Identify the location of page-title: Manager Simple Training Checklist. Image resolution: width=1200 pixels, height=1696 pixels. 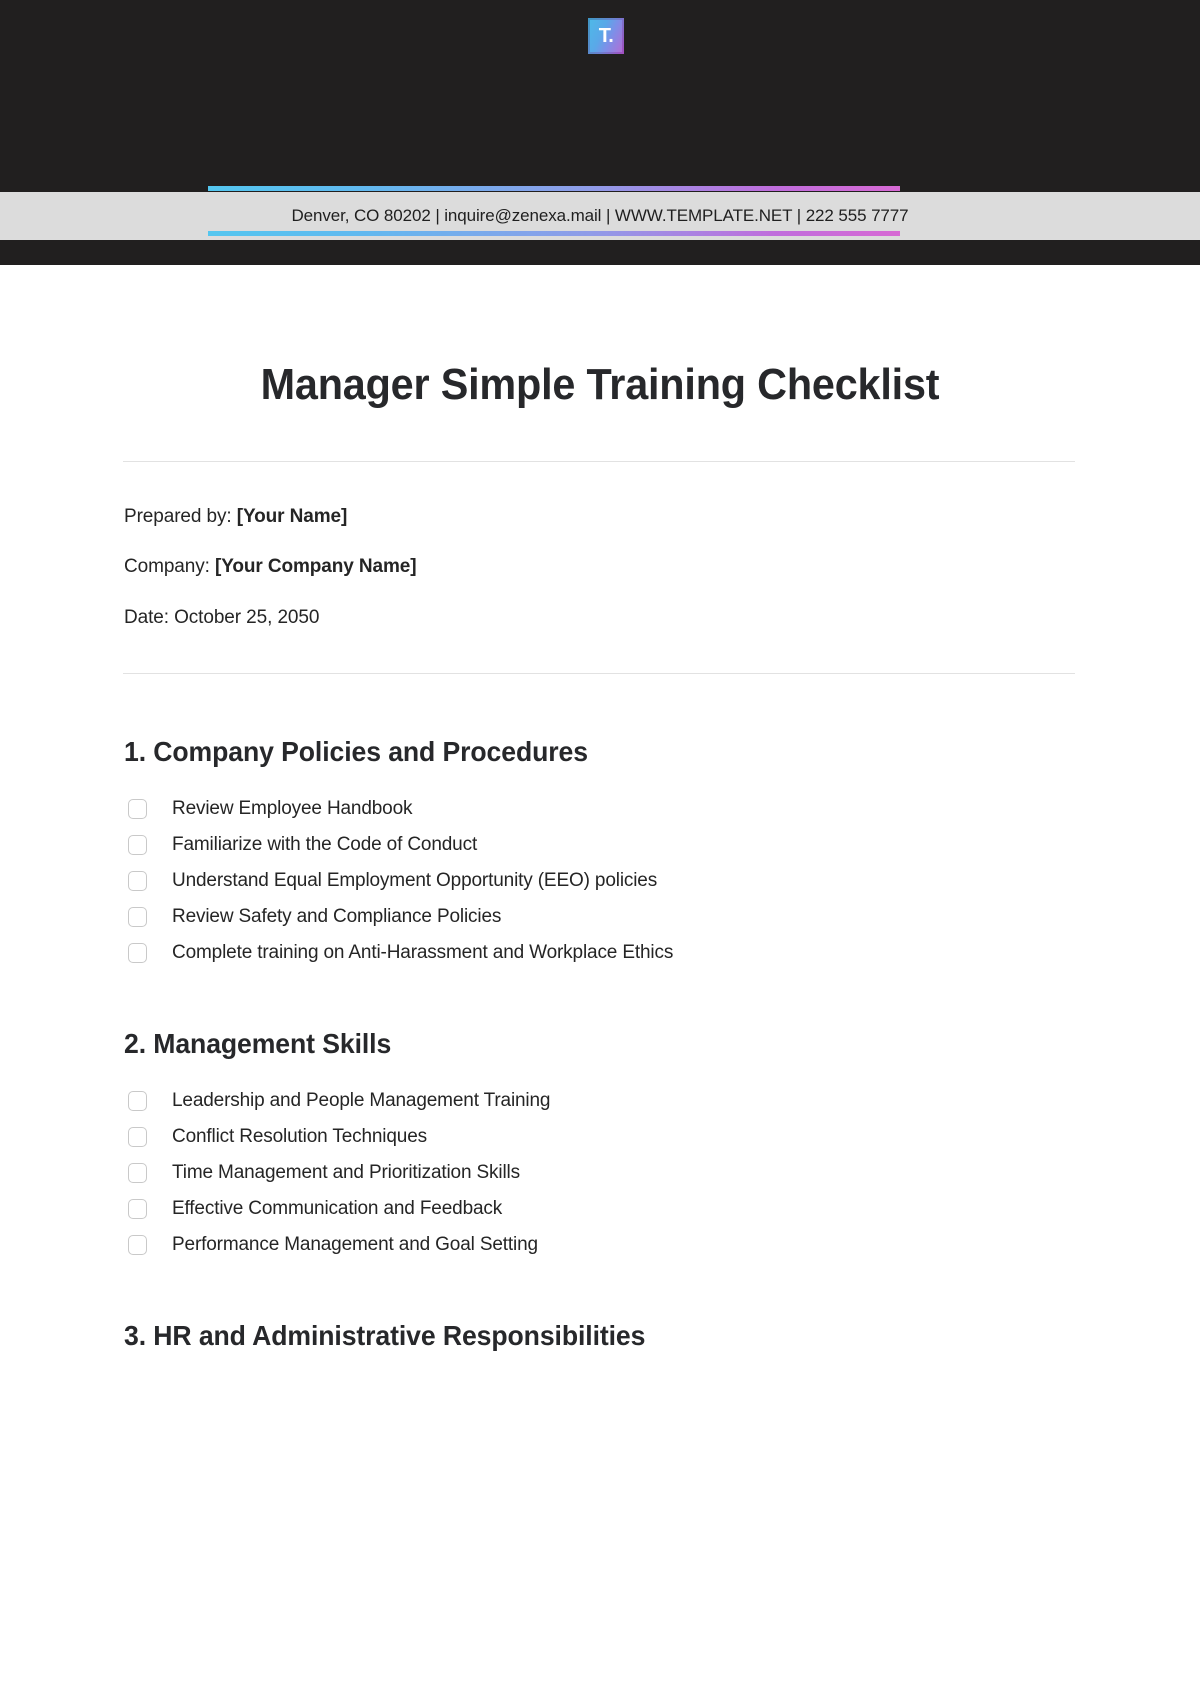
(600, 384).